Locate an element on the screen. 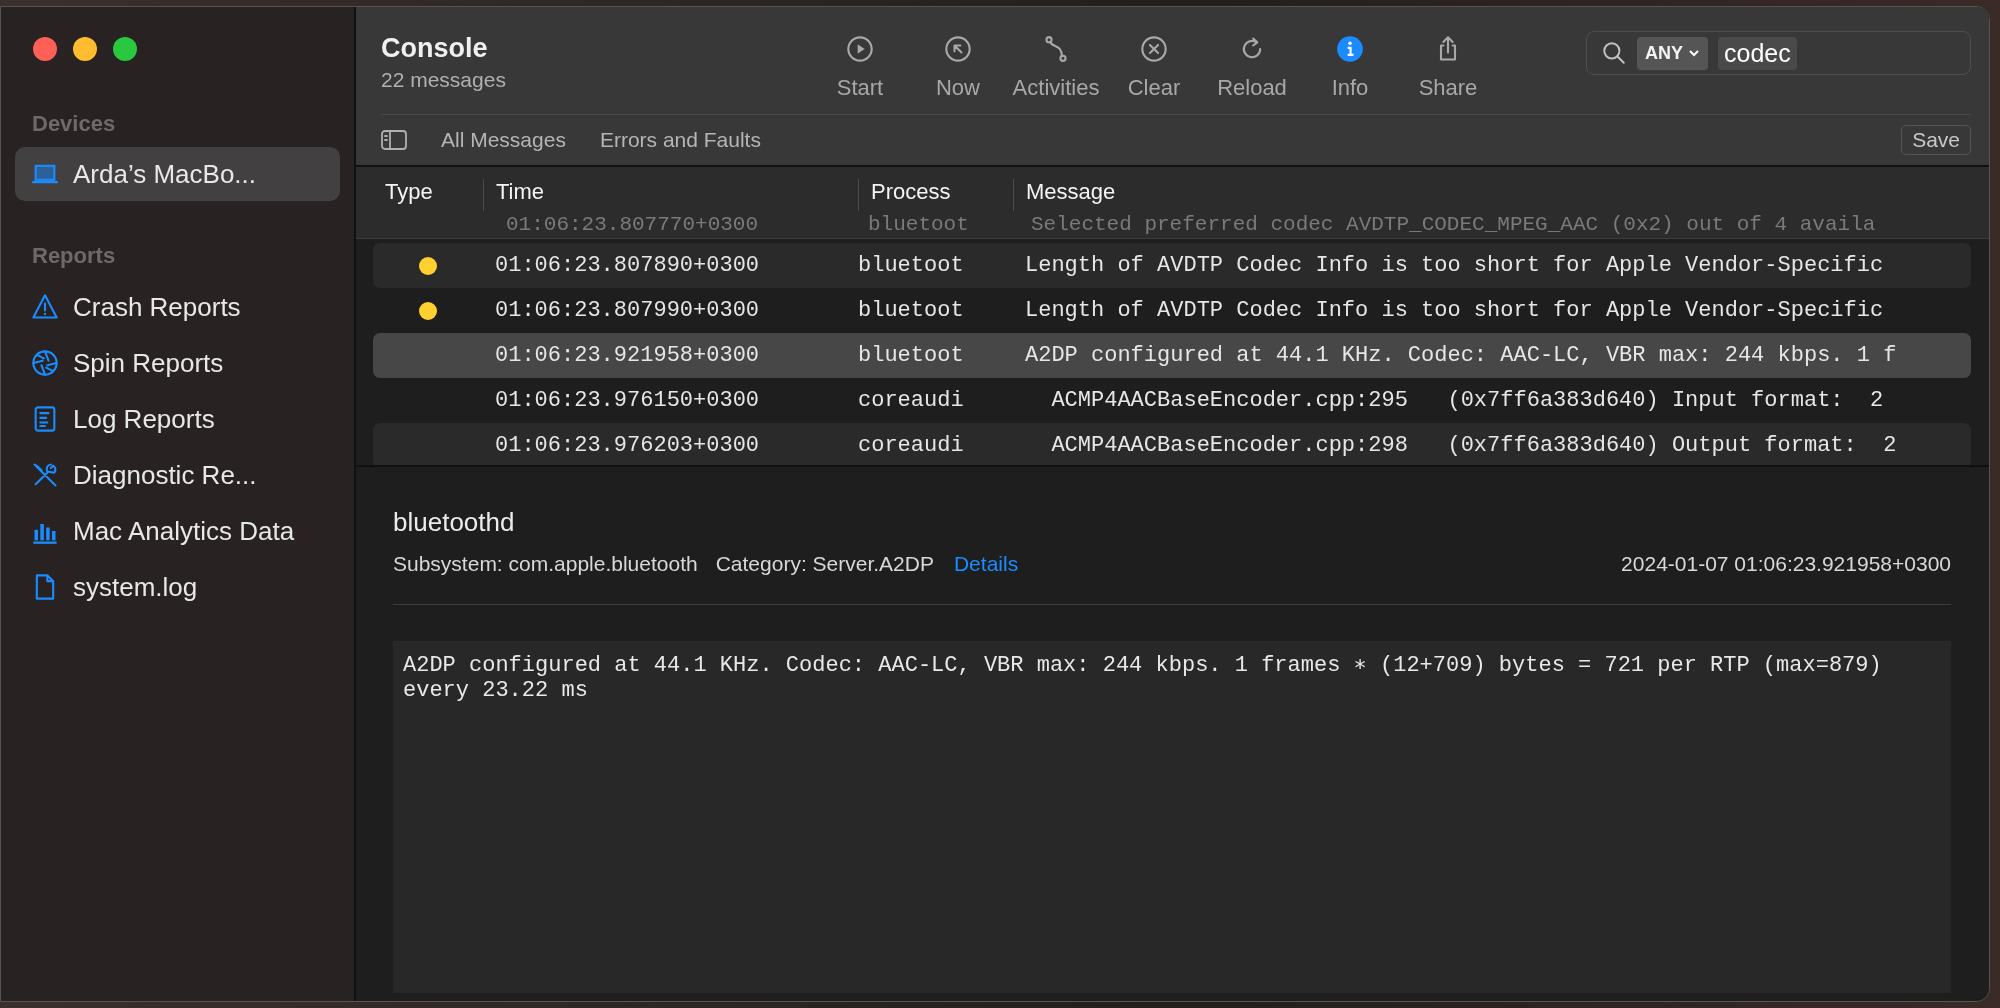 The width and height of the screenshot is (2000, 1008). log-row: 01:06:23.807890+0300 bluetoot Length of AVDTP Codec Info is too short for Apple Vendor-Specific is located at coordinates (1172, 265).